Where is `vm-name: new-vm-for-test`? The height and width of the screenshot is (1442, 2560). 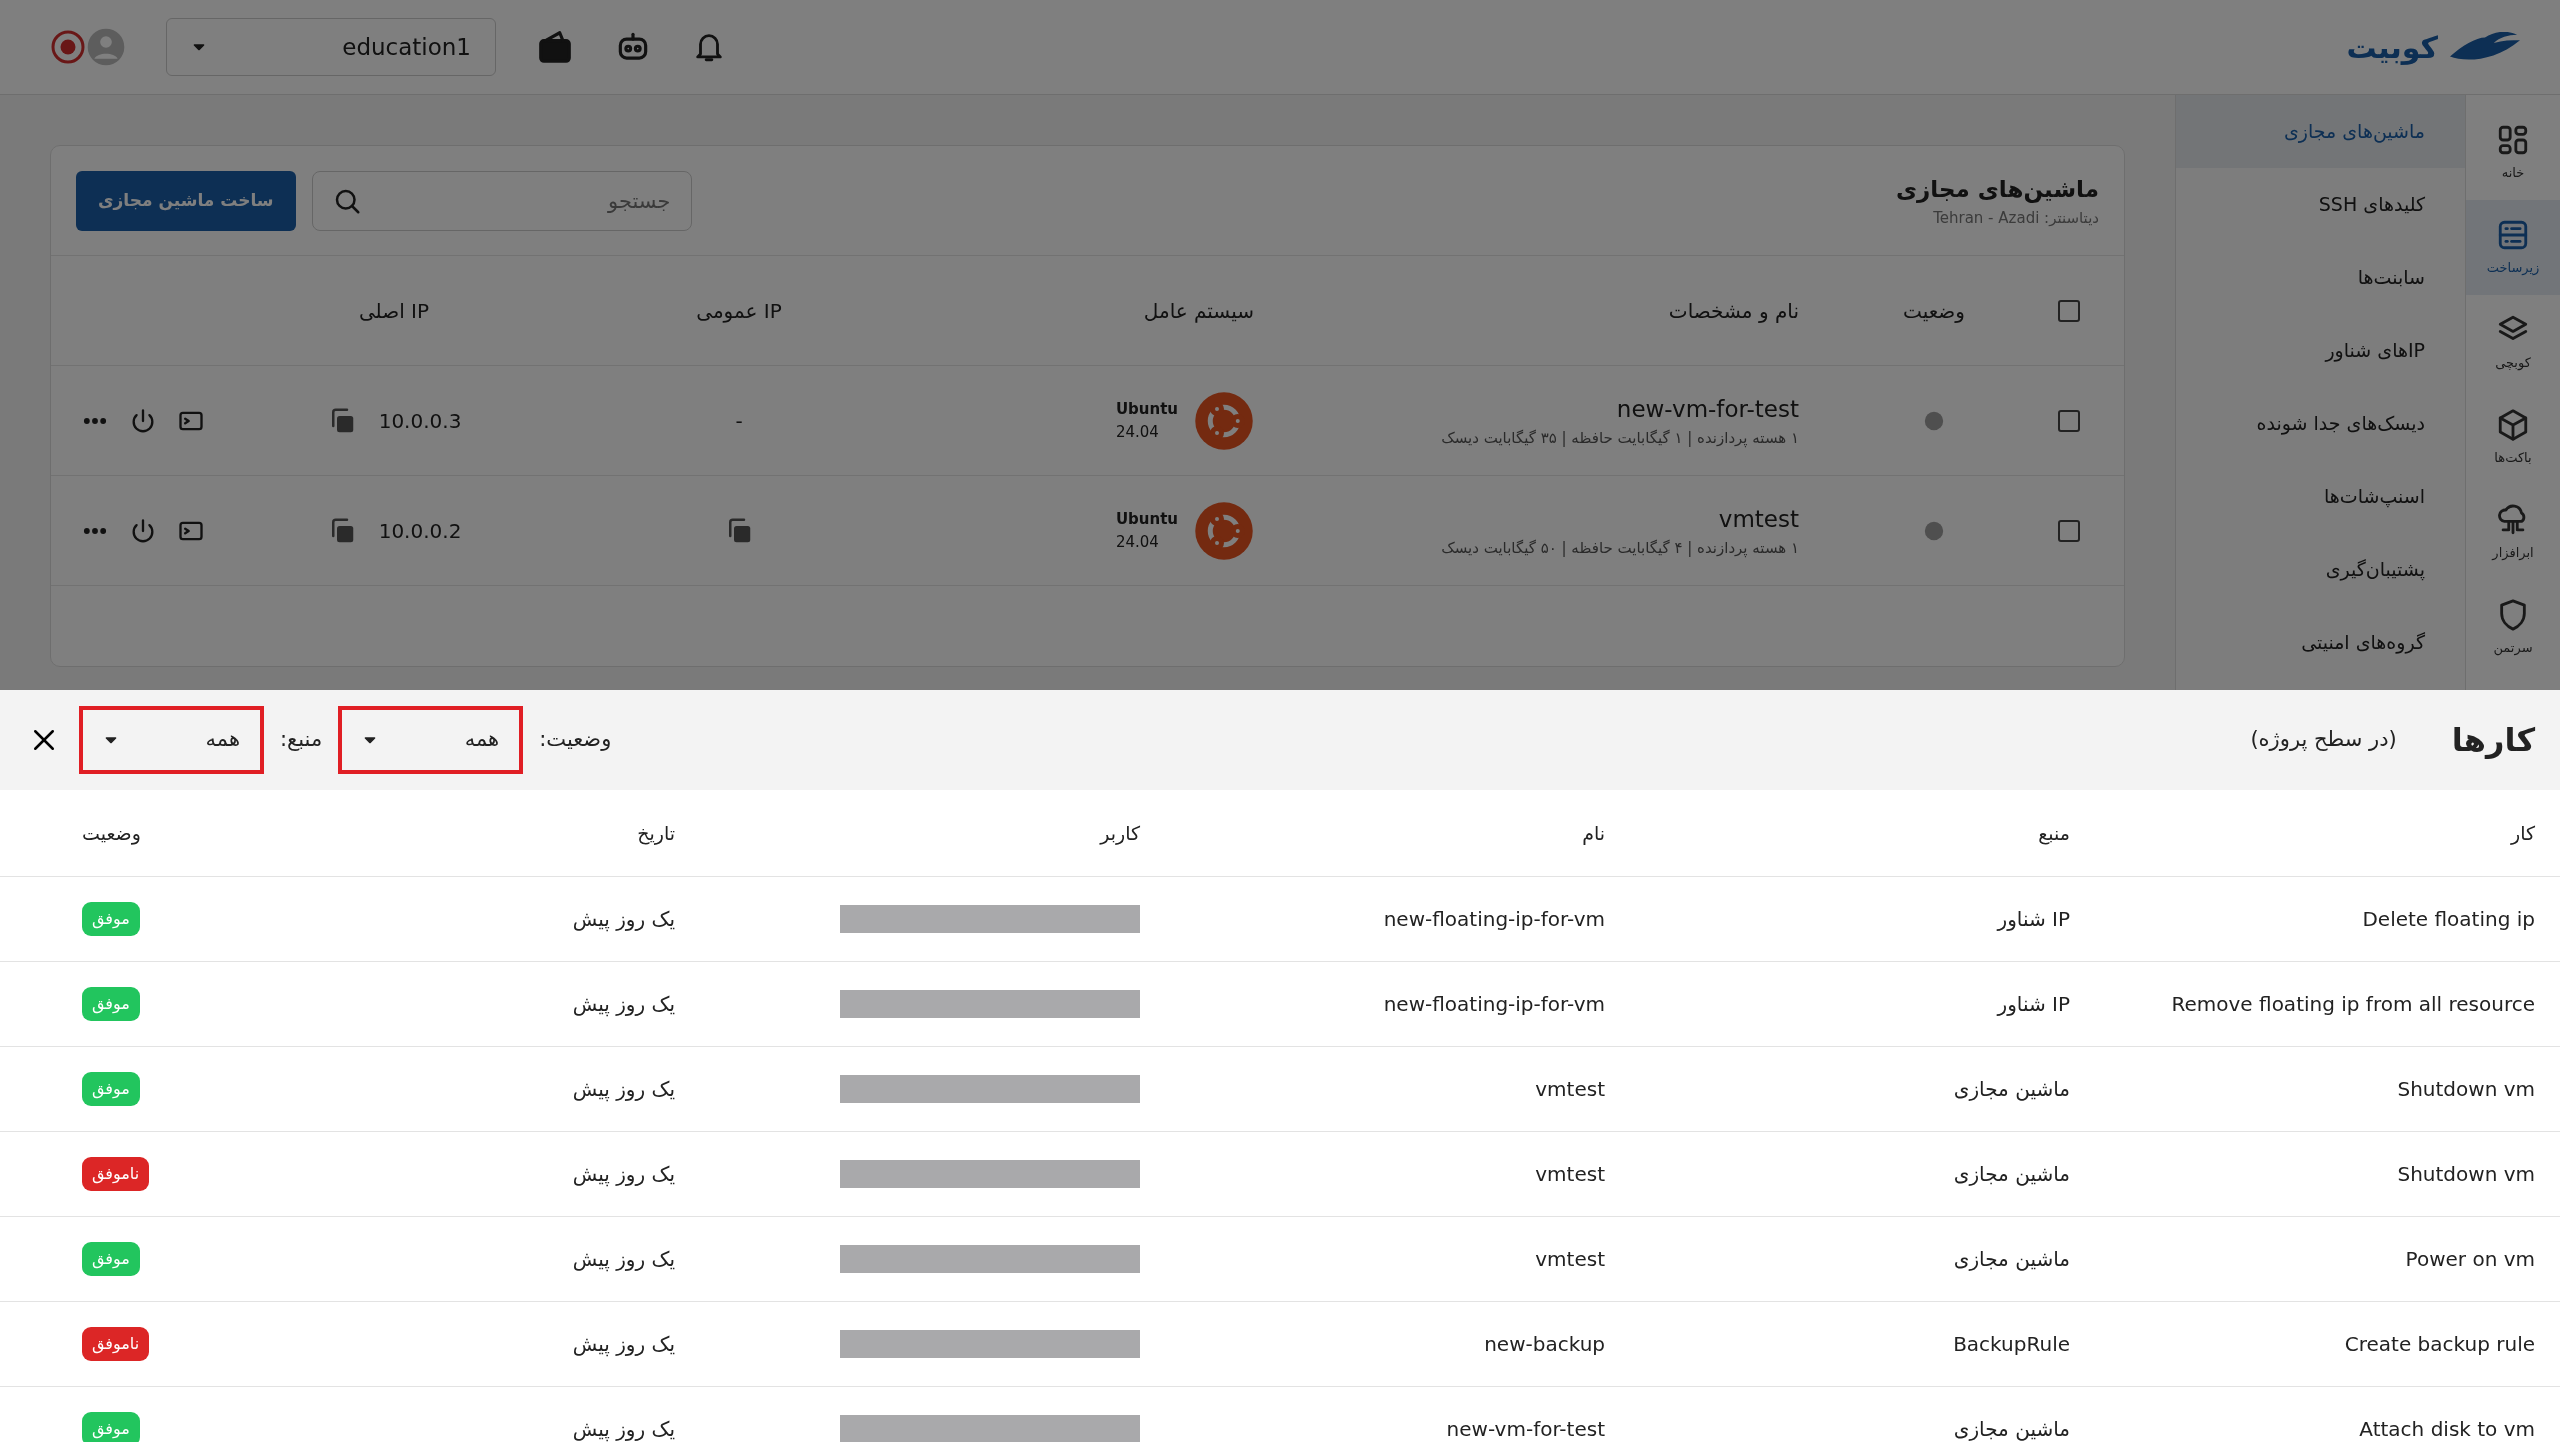
vm-name: new-vm-for-test is located at coordinates (1551, 409).